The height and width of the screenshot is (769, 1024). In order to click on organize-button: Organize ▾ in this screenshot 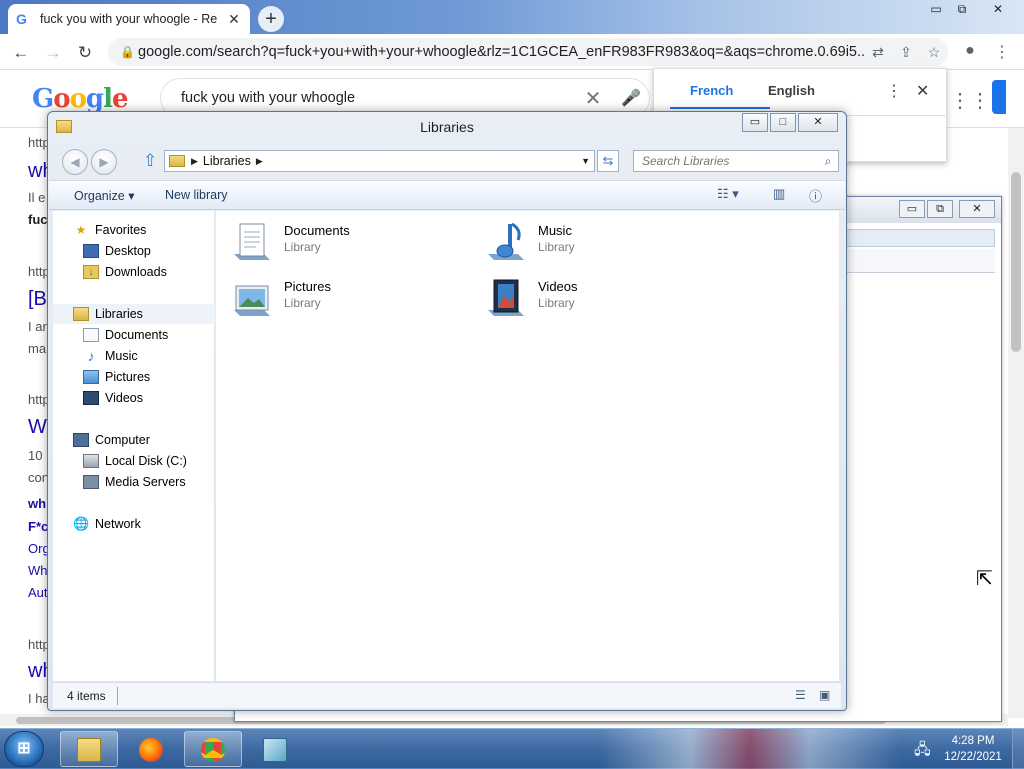, I will do `click(104, 195)`.